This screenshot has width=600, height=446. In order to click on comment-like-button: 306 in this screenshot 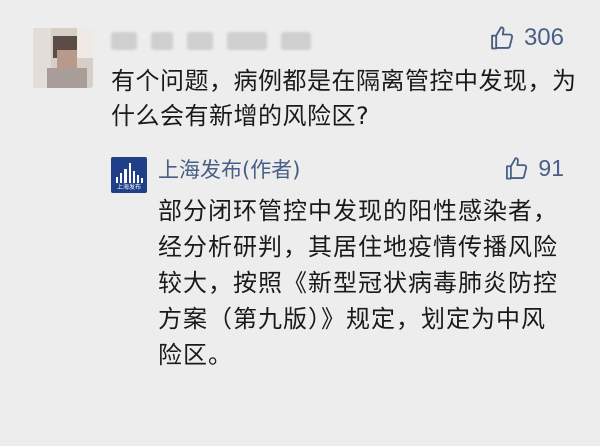, I will do `click(526, 38)`.